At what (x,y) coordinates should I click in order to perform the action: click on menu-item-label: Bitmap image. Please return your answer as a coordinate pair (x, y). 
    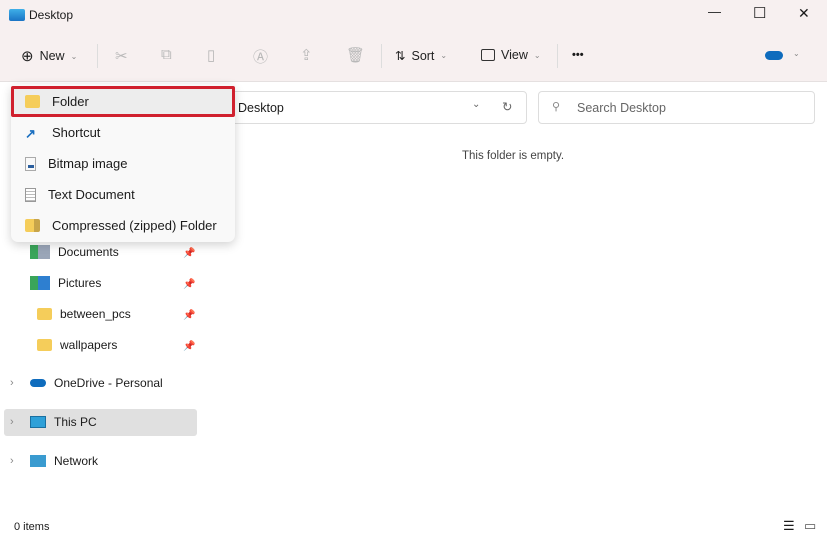
    Looking at the image, I should click on (88, 163).